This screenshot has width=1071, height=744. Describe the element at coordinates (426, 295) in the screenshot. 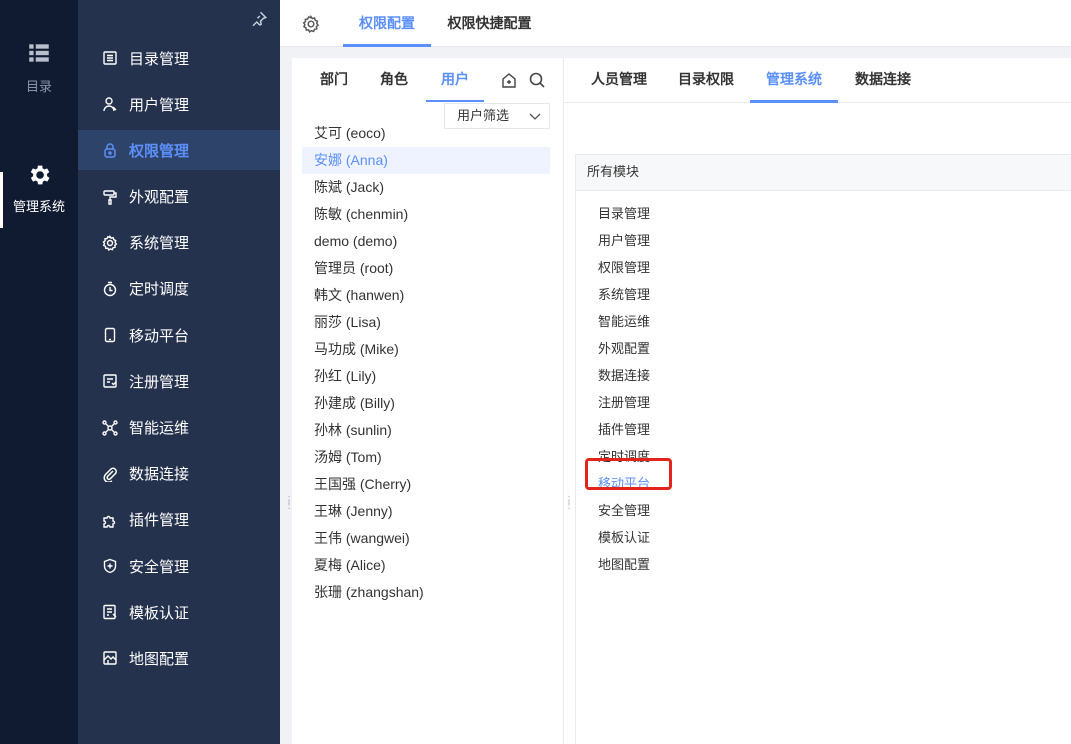

I see `user-list-item: 韩文 (hanwen)` at that location.